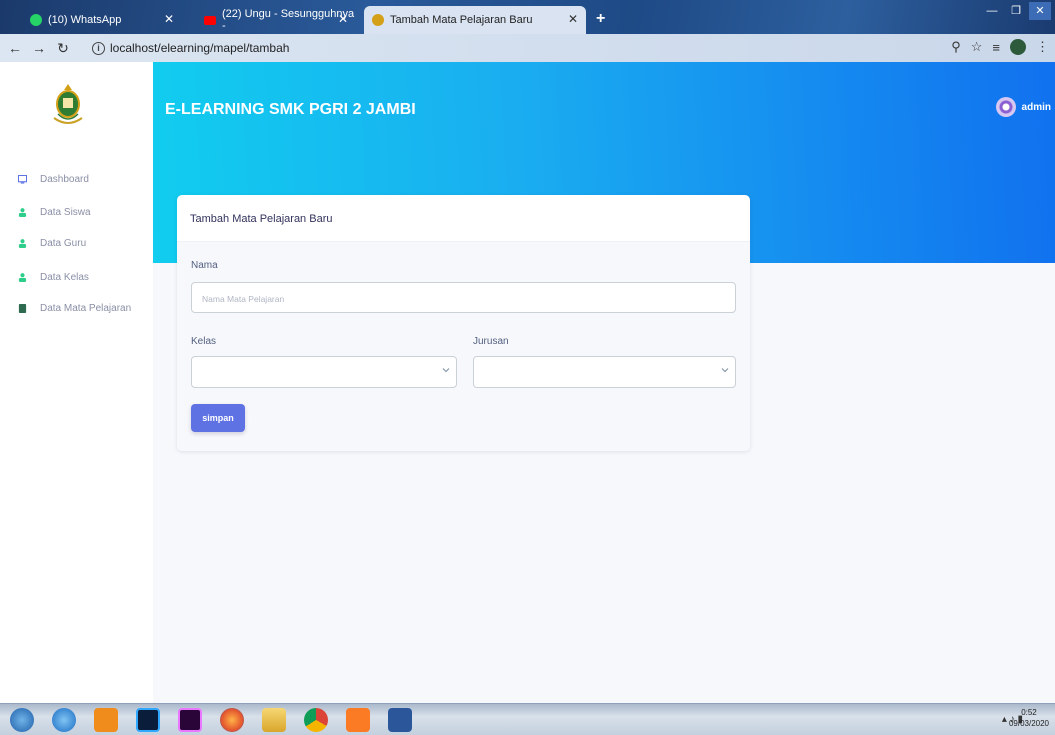 The width and height of the screenshot is (1055, 735). What do you see at coordinates (600, 19) in the screenshot?
I see `new-tab-button: +` at bounding box center [600, 19].